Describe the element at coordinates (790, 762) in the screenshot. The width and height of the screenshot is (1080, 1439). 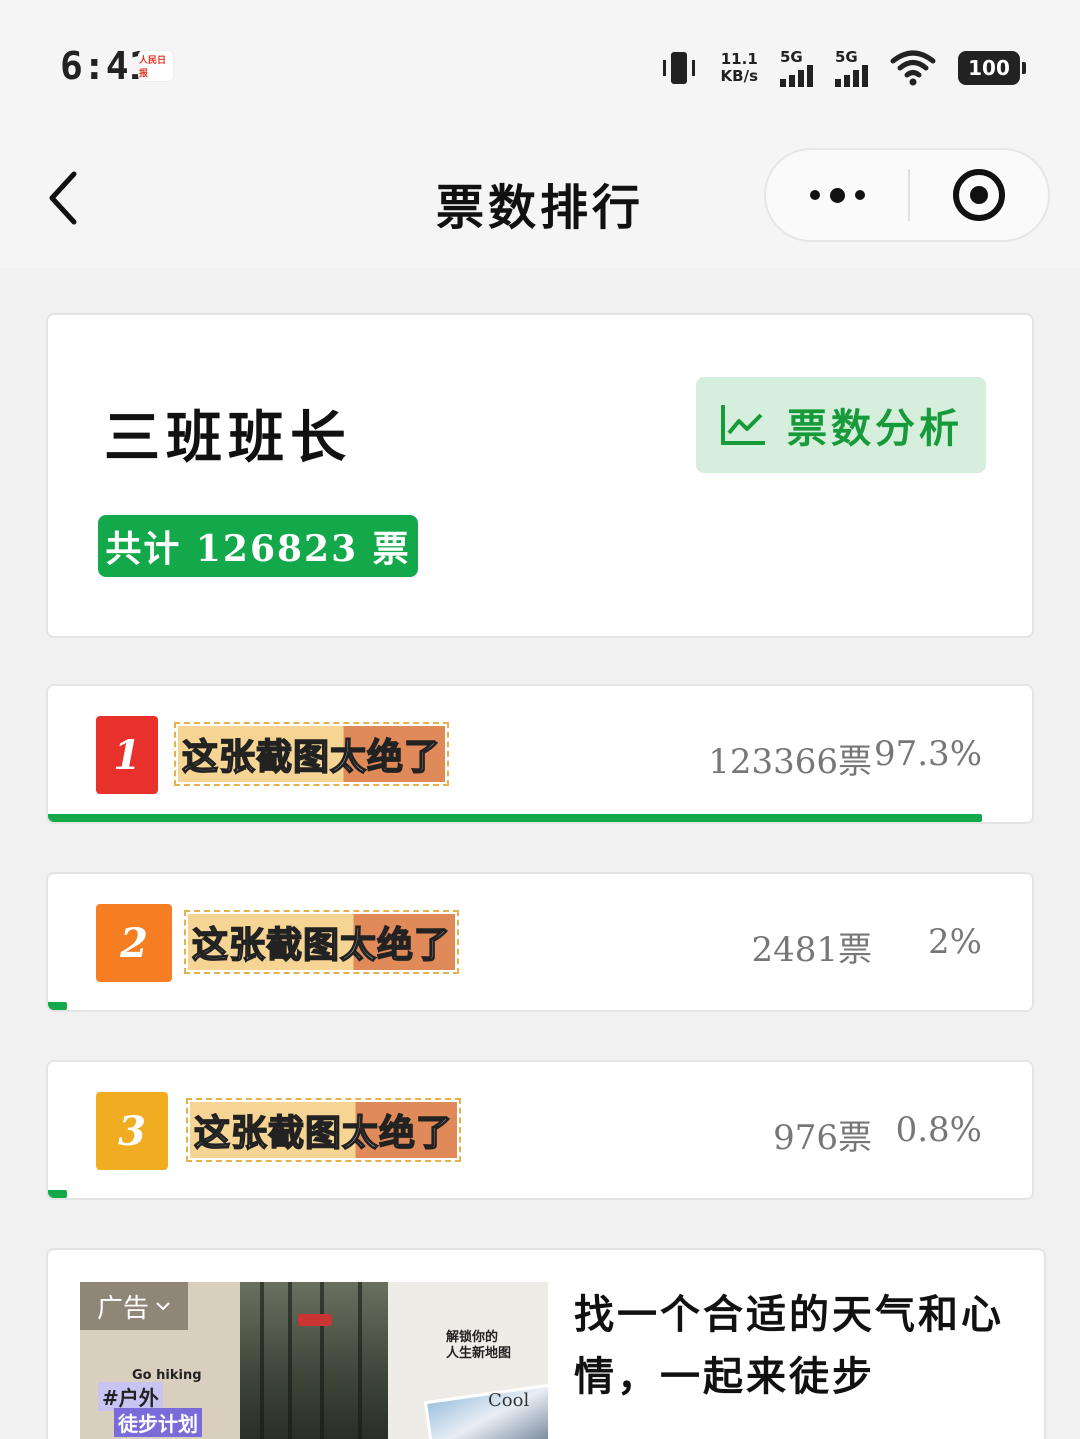
I see `rank-votes: 123366票` at that location.